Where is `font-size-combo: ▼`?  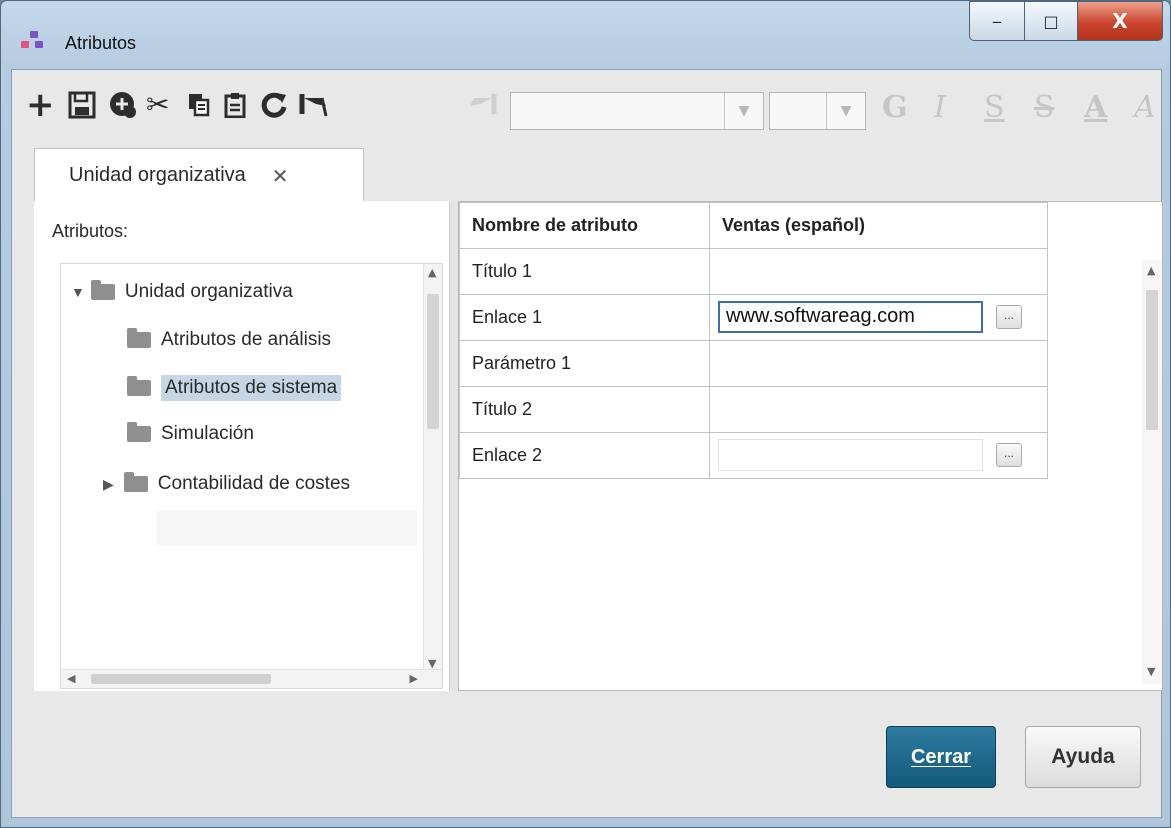 font-size-combo: ▼ is located at coordinates (817, 111).